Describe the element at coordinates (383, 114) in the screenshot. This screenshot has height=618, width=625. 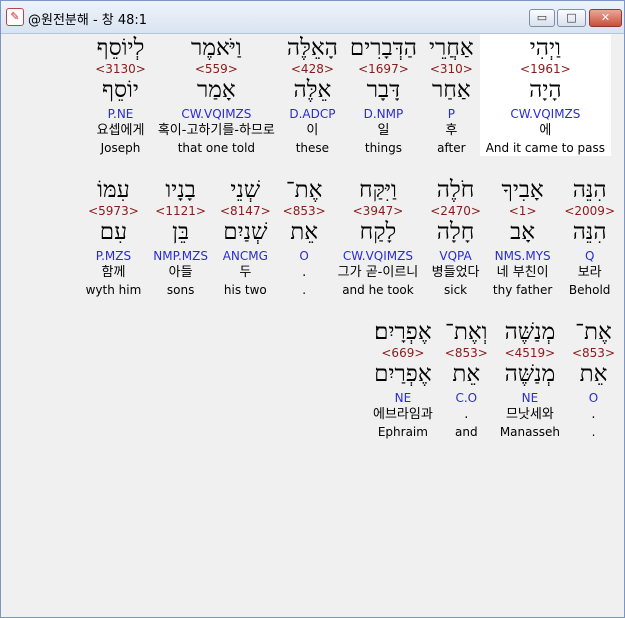
I see `morphology-code: D.NMP` at that location.